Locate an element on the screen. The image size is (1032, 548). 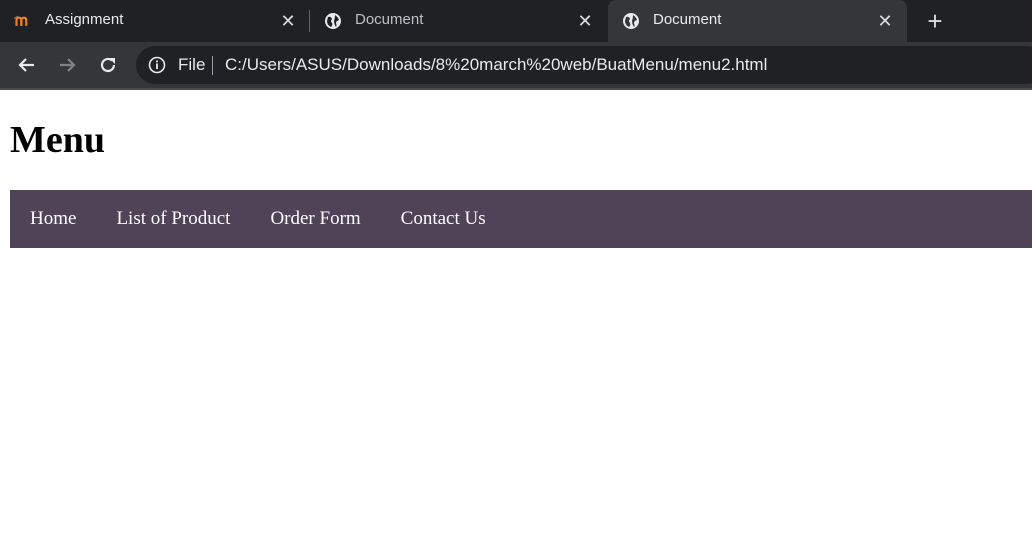
forward-arrow-icon is located at coordinates (67, 65).